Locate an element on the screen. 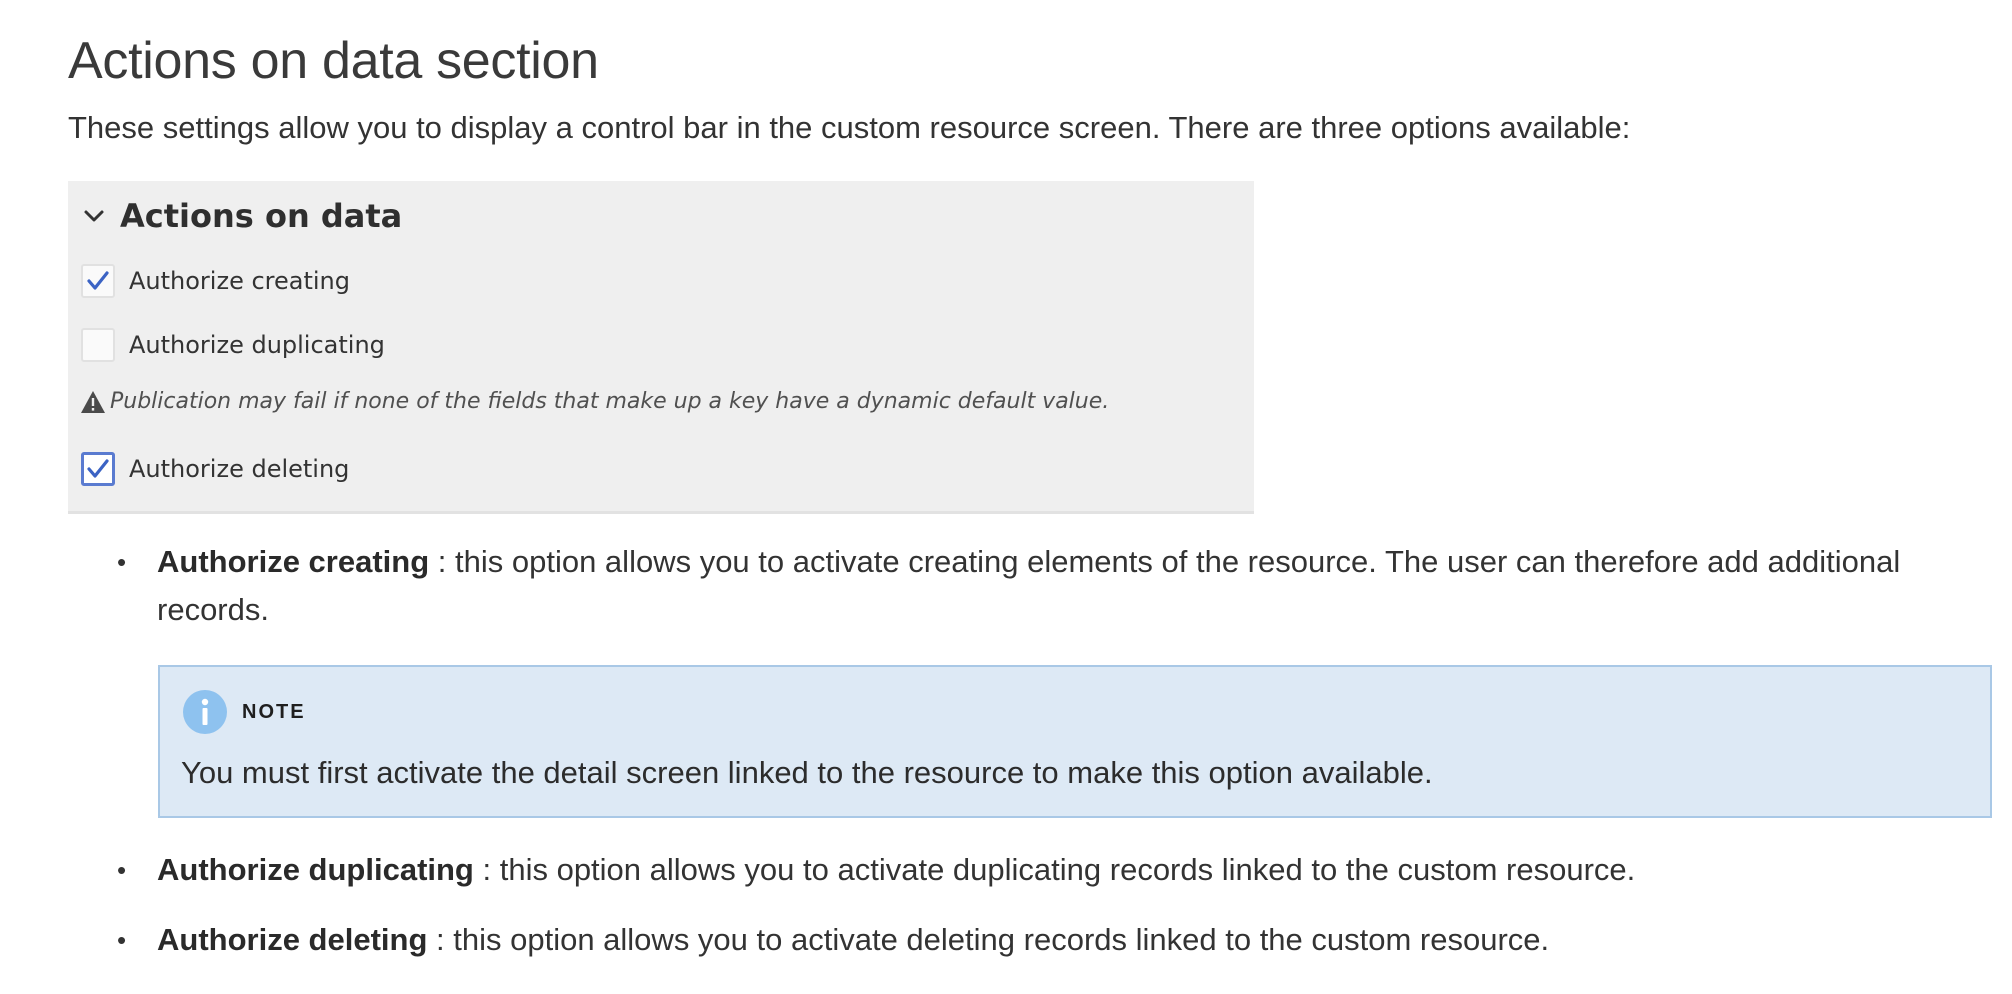 The height and width of the screenshot is (994, 2012). option-name: Authorize creating is located at coordinates (293, 561).